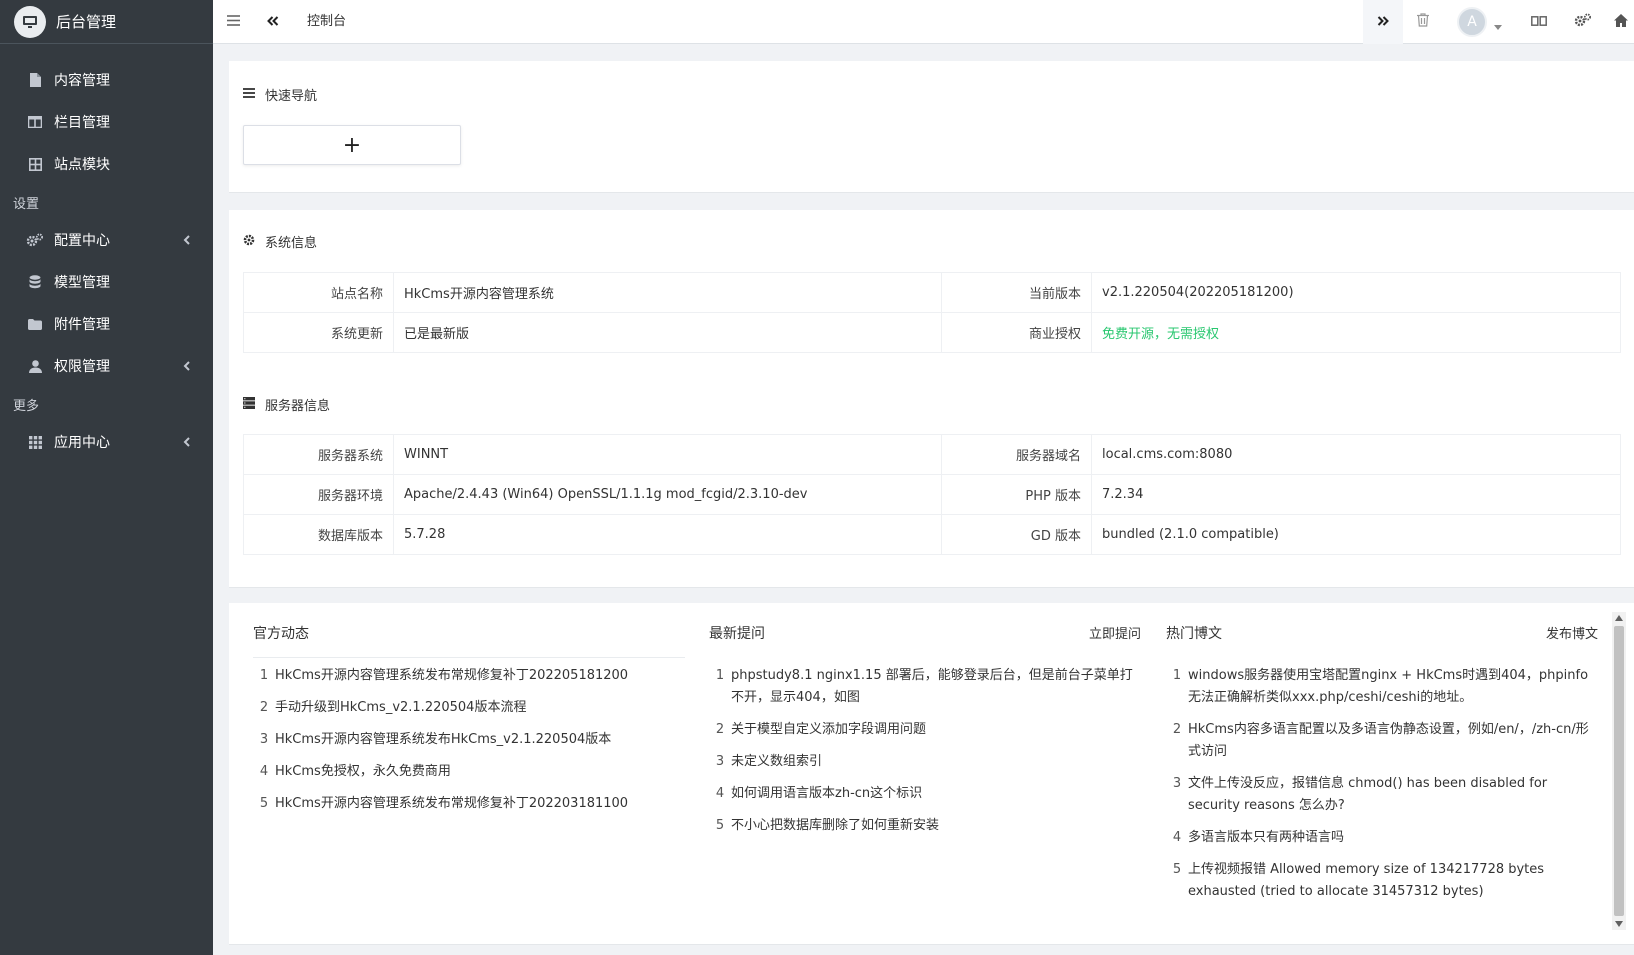 This screenshot has height=955, width=1634. I want to click on scroll-up-arrow-icon, so click(1619, 618).